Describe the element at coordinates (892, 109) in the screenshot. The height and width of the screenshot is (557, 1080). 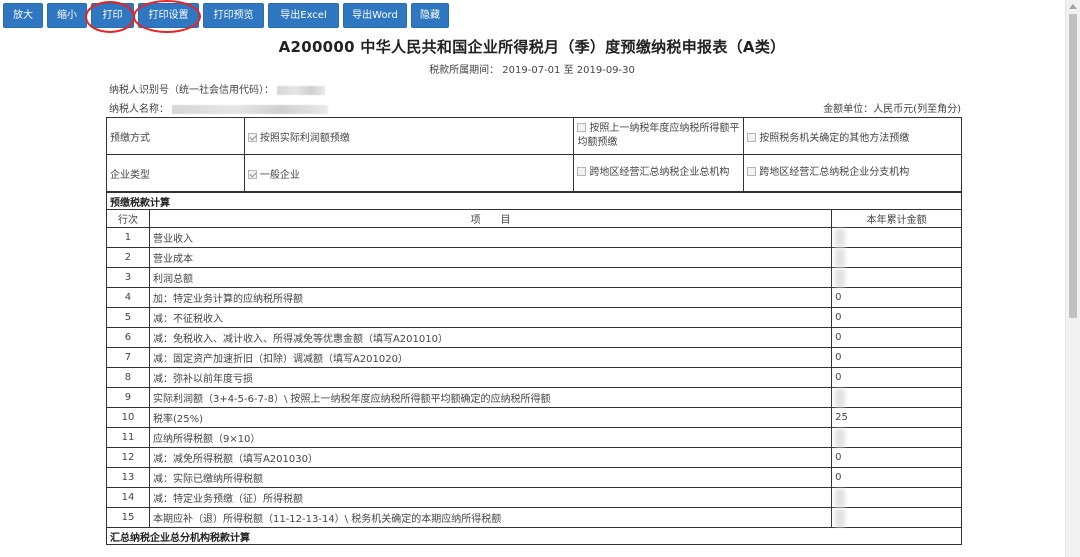
I see `amount-unit: 金额单位：人民币元(列至角分)` at that location.